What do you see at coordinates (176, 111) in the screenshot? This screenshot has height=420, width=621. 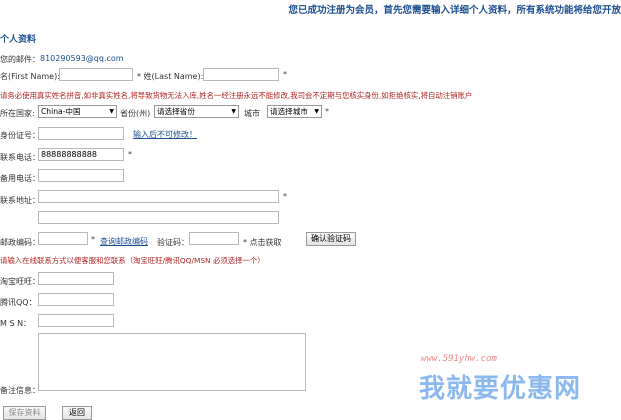 I see `province-selected-value: 请选择省份` at bounding box center [176, 111].